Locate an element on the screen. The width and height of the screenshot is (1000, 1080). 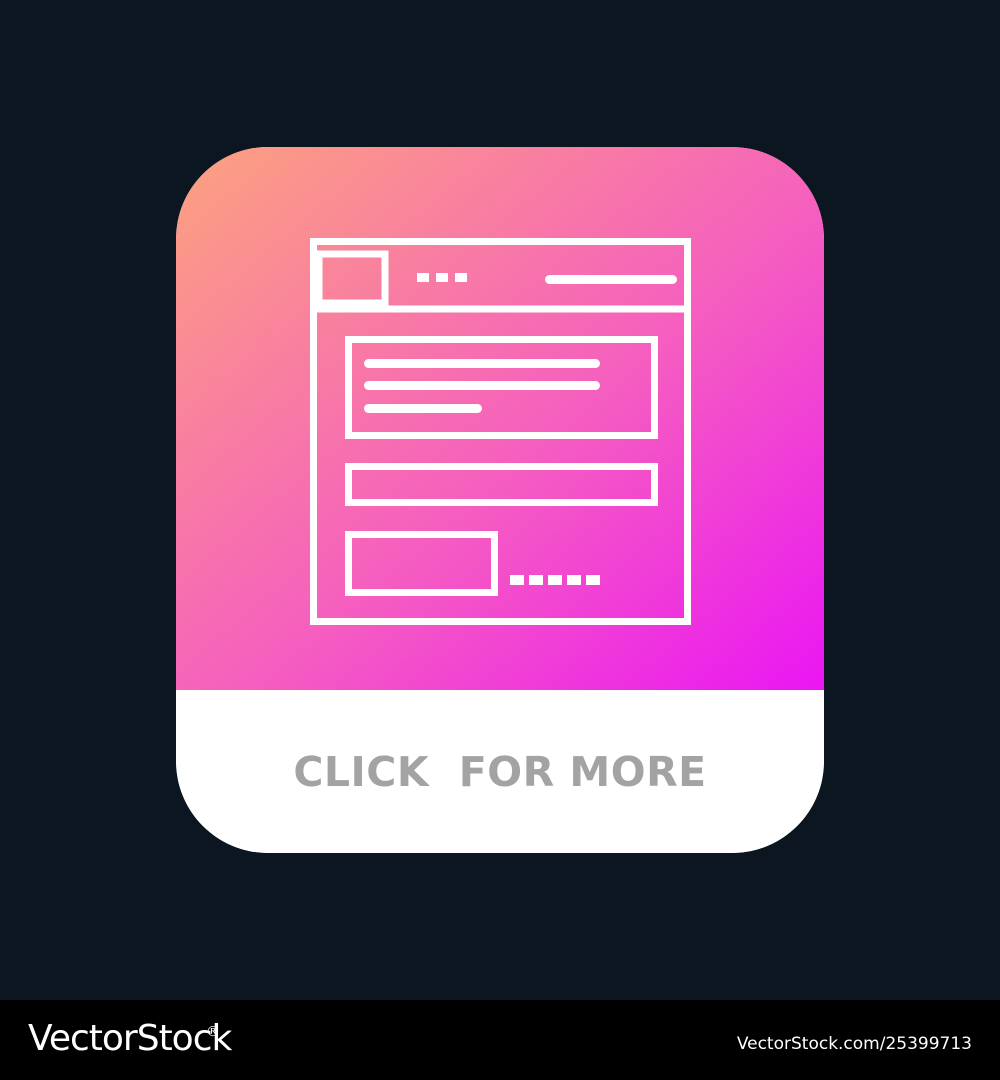
cta-label: CLICK FOR MORE is located at coordinates (500, 771).